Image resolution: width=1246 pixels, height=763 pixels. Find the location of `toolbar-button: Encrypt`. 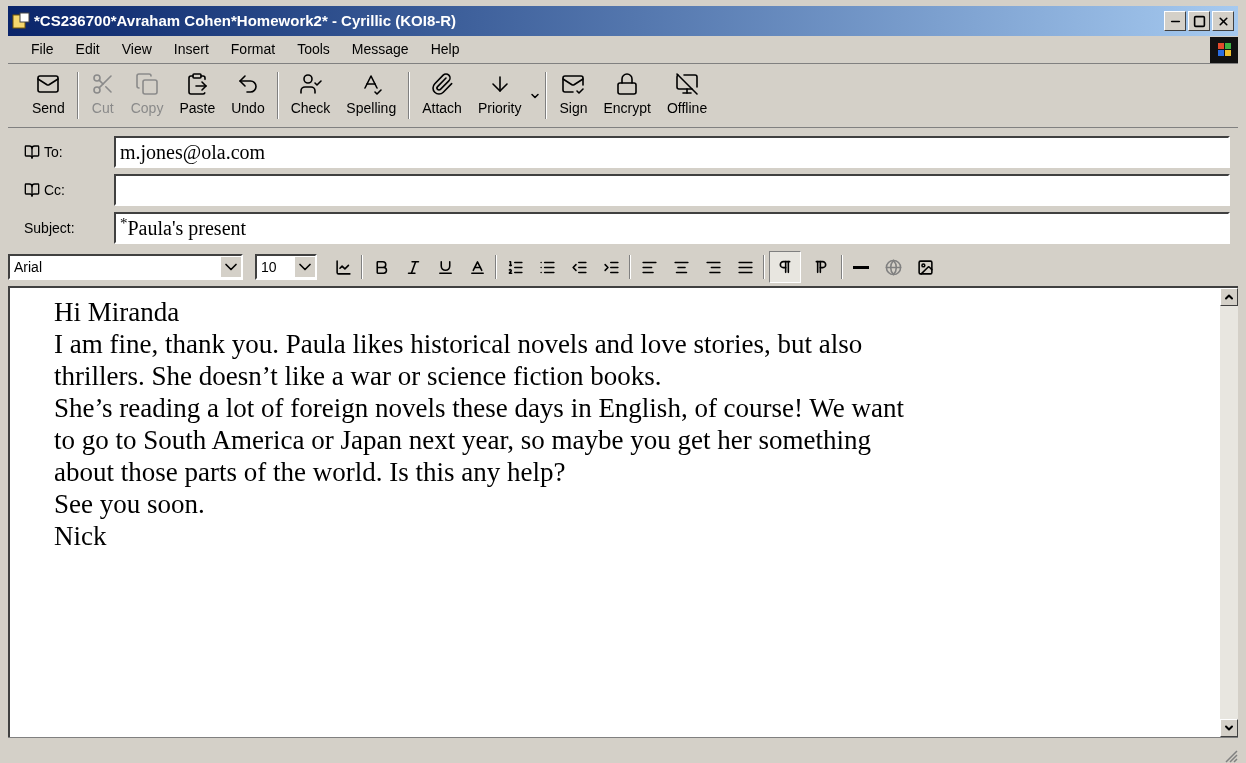

toolbar-button: Encrypt is located at coordinates (627, 95).